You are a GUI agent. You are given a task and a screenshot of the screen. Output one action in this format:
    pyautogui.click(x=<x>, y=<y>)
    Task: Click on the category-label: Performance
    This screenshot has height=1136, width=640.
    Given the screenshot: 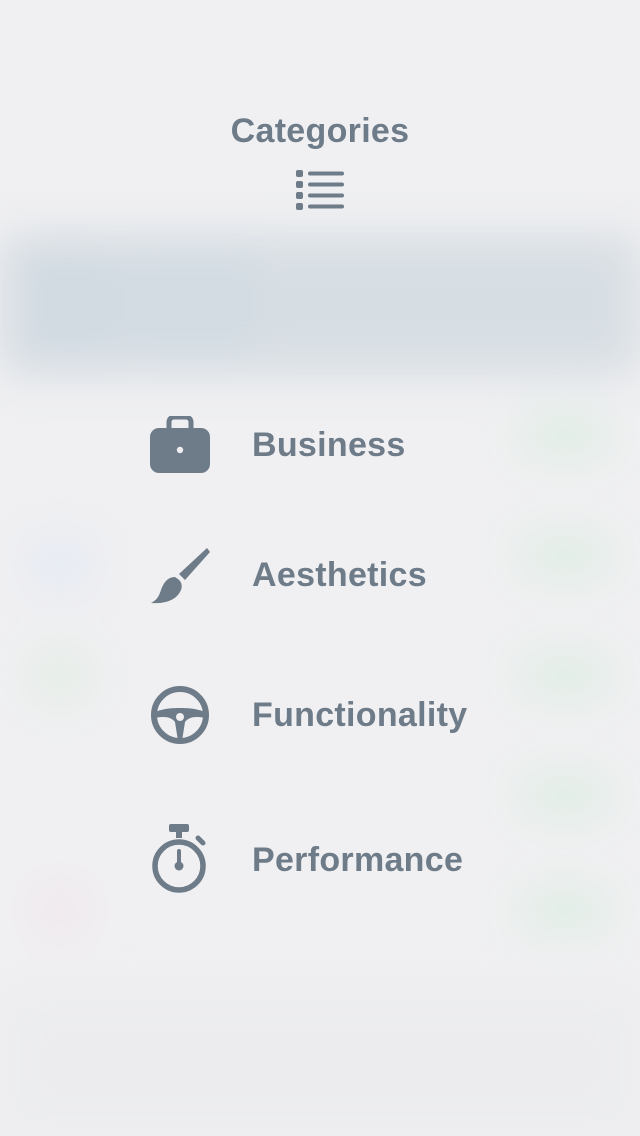 What is the action you would take?
    pyautogui.click(x=358, y=859)
    